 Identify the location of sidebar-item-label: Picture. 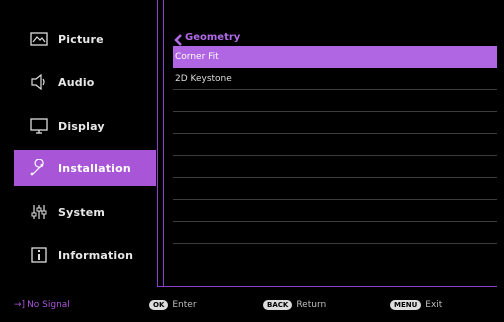
(81, 39).